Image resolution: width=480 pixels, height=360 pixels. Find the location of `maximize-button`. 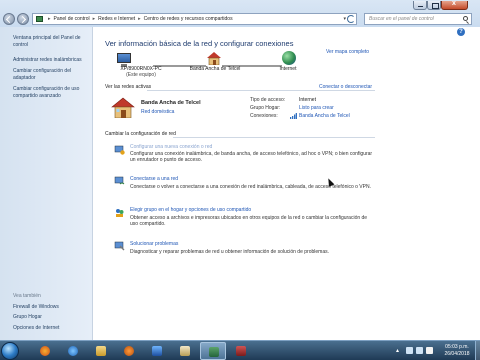

maximize-button is located at coordinates (434, 5).